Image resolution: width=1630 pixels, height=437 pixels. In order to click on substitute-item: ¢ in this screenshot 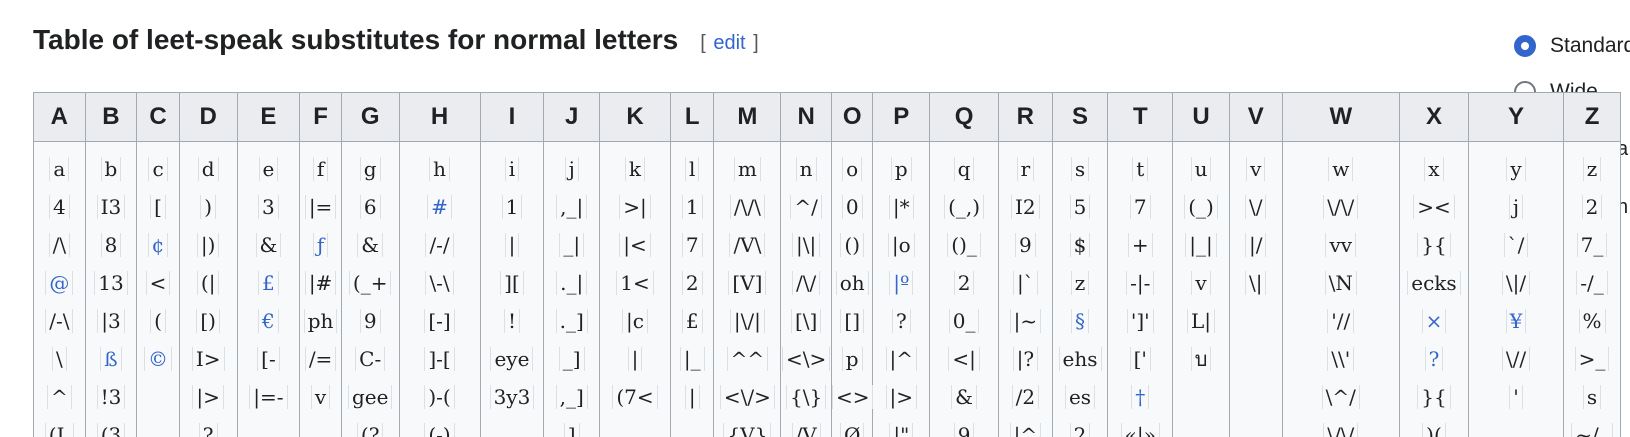, I will do `click(158, 245)`.